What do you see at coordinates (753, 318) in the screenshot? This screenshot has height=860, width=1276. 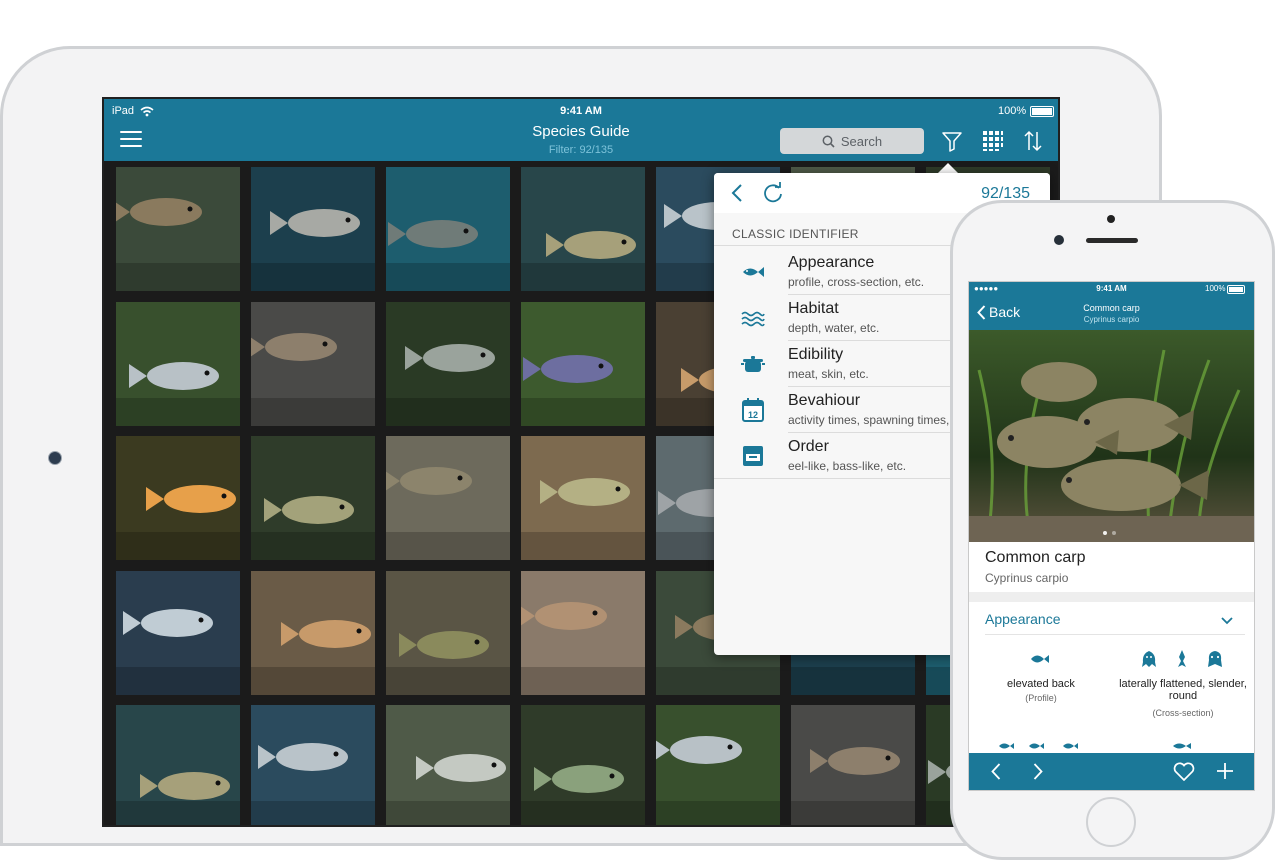 I see `waves-icon` at bounding box center [753, 318].